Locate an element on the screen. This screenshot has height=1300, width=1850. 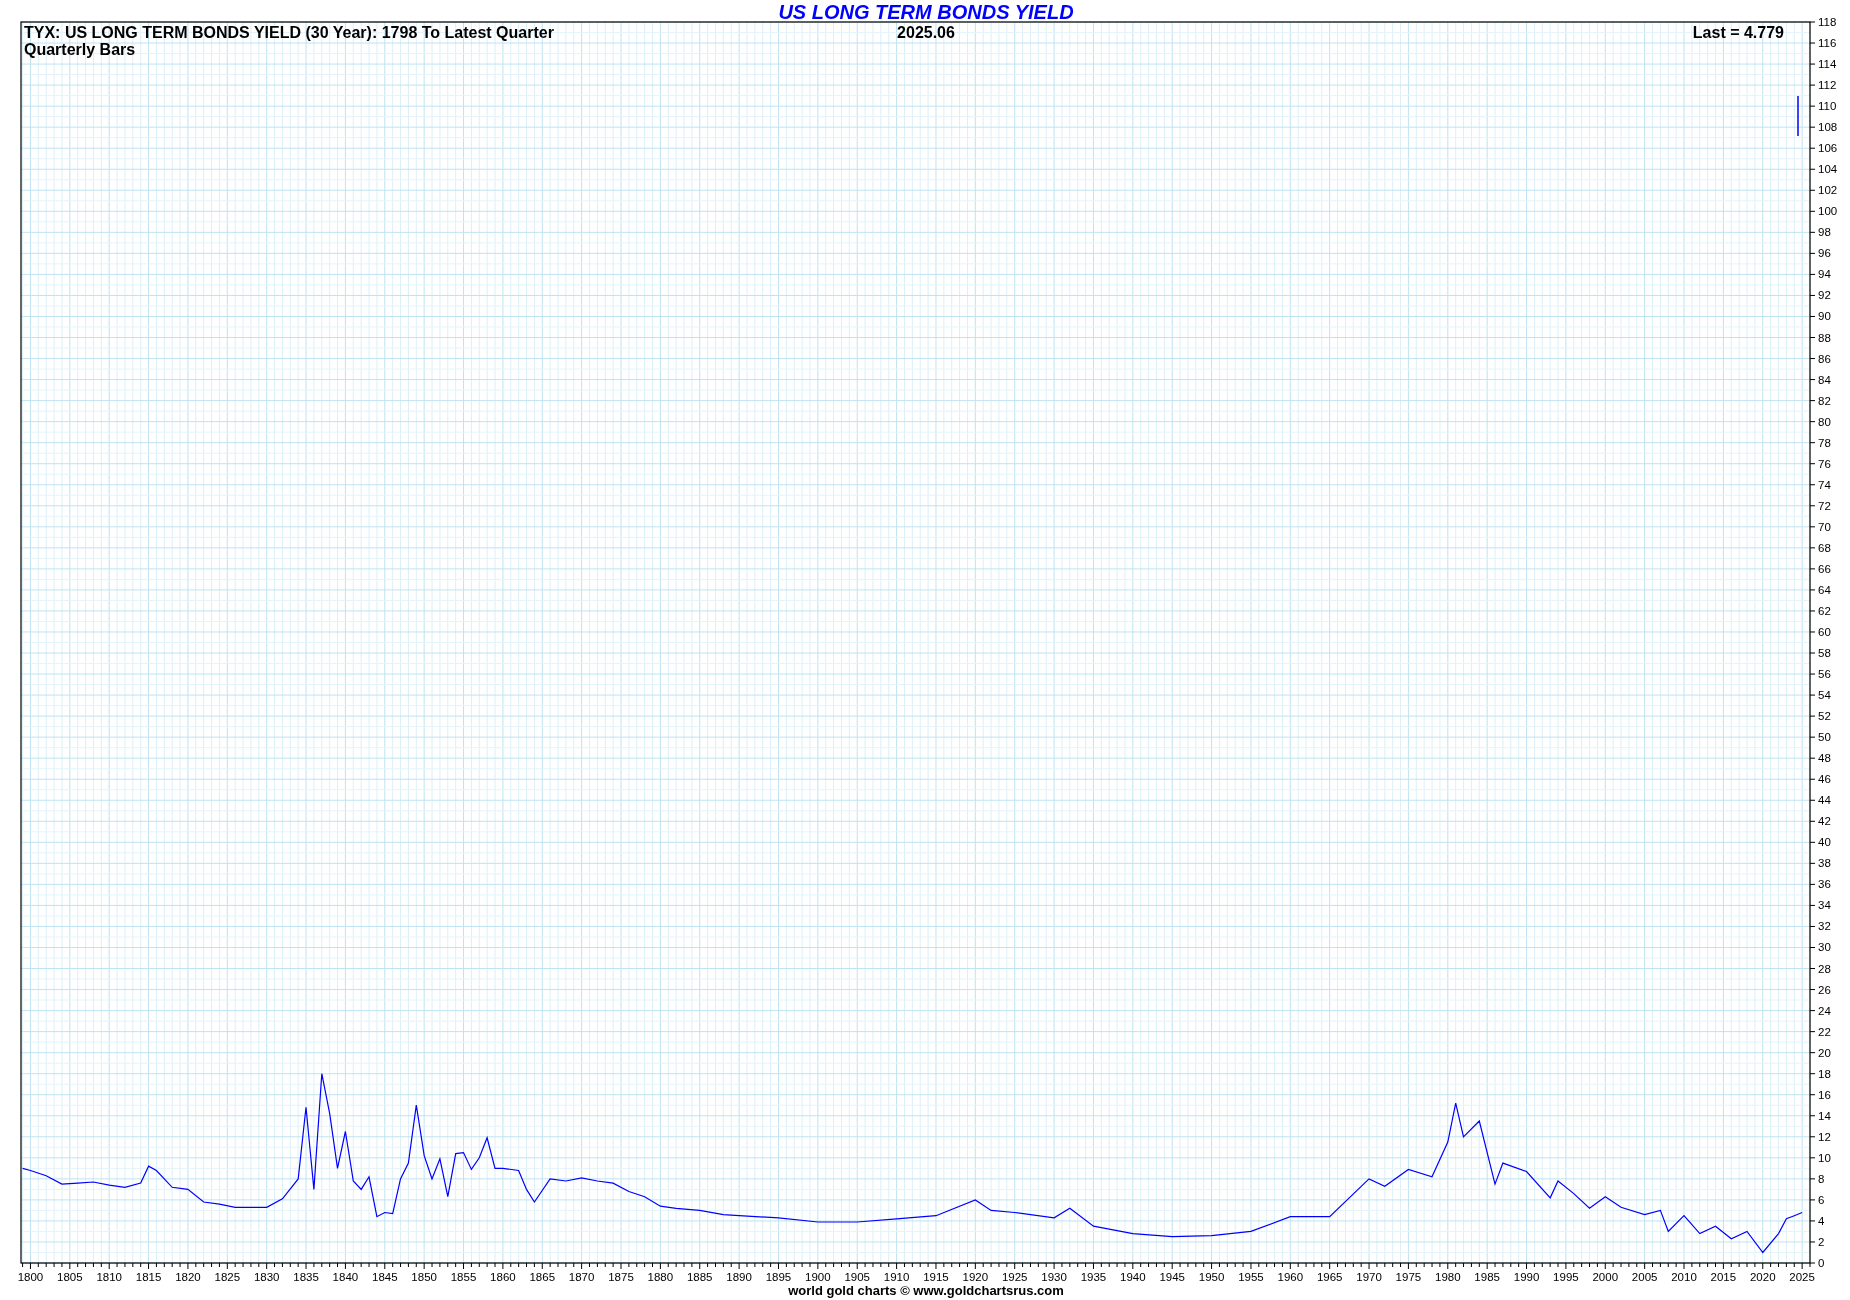
y-tick-label: 100 is located at coordinates (1828, 211).